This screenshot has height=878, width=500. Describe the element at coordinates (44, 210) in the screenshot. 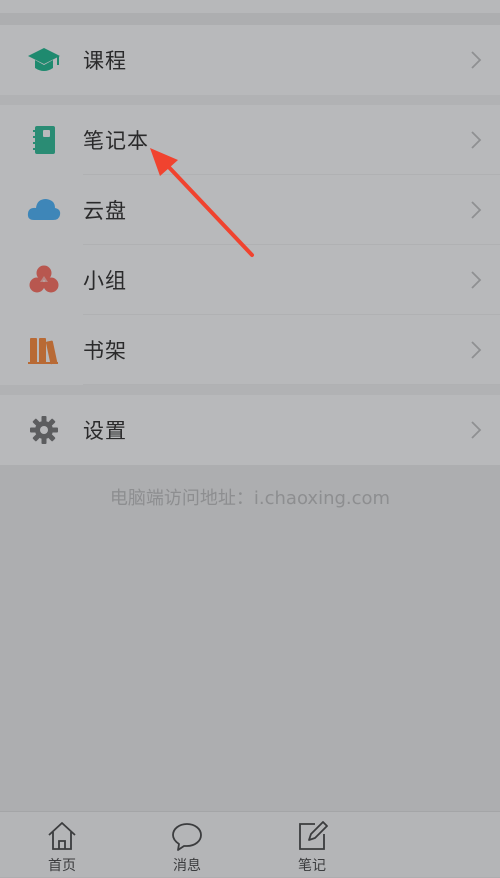

I see `cloud-icon` at that location.